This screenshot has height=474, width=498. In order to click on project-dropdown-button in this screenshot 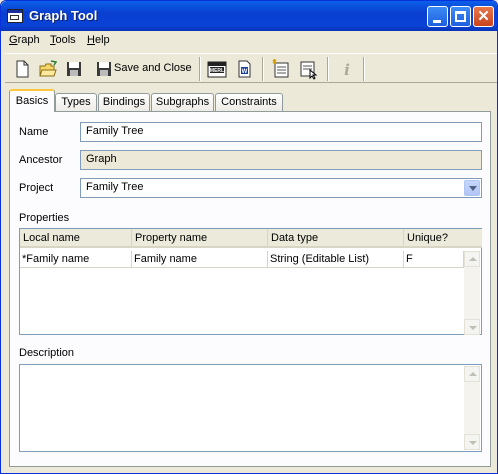, I will do `click(472, 188)`.